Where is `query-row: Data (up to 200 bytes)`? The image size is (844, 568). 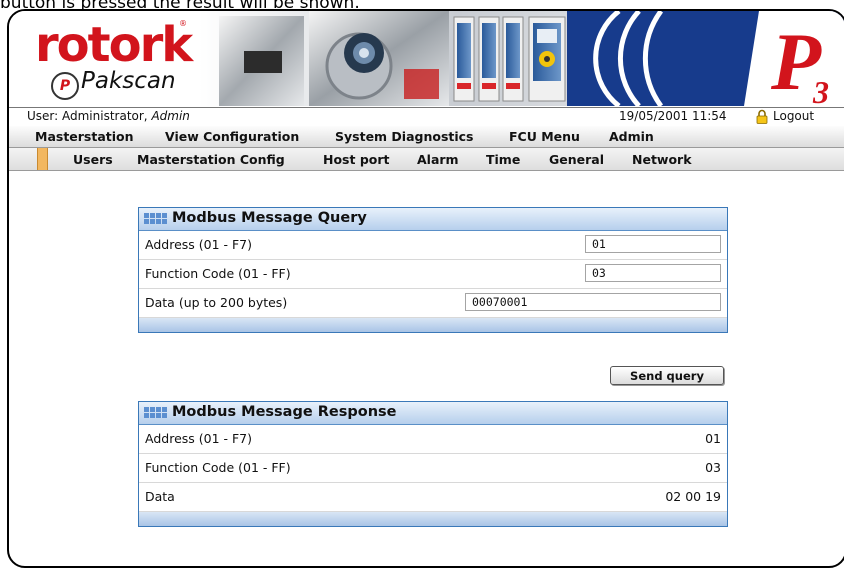 query-row: Data (up to 200 bytes) is located at coordinates (433, 303).